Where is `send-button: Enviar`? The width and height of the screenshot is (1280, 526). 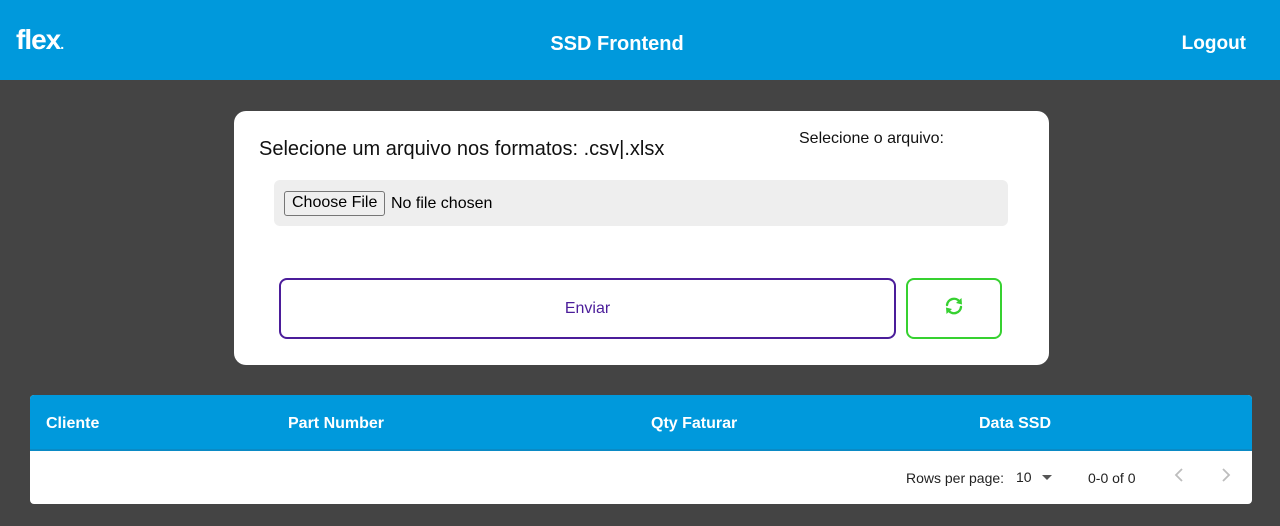
send-button: Enviar is located at coordinates (587, 308).